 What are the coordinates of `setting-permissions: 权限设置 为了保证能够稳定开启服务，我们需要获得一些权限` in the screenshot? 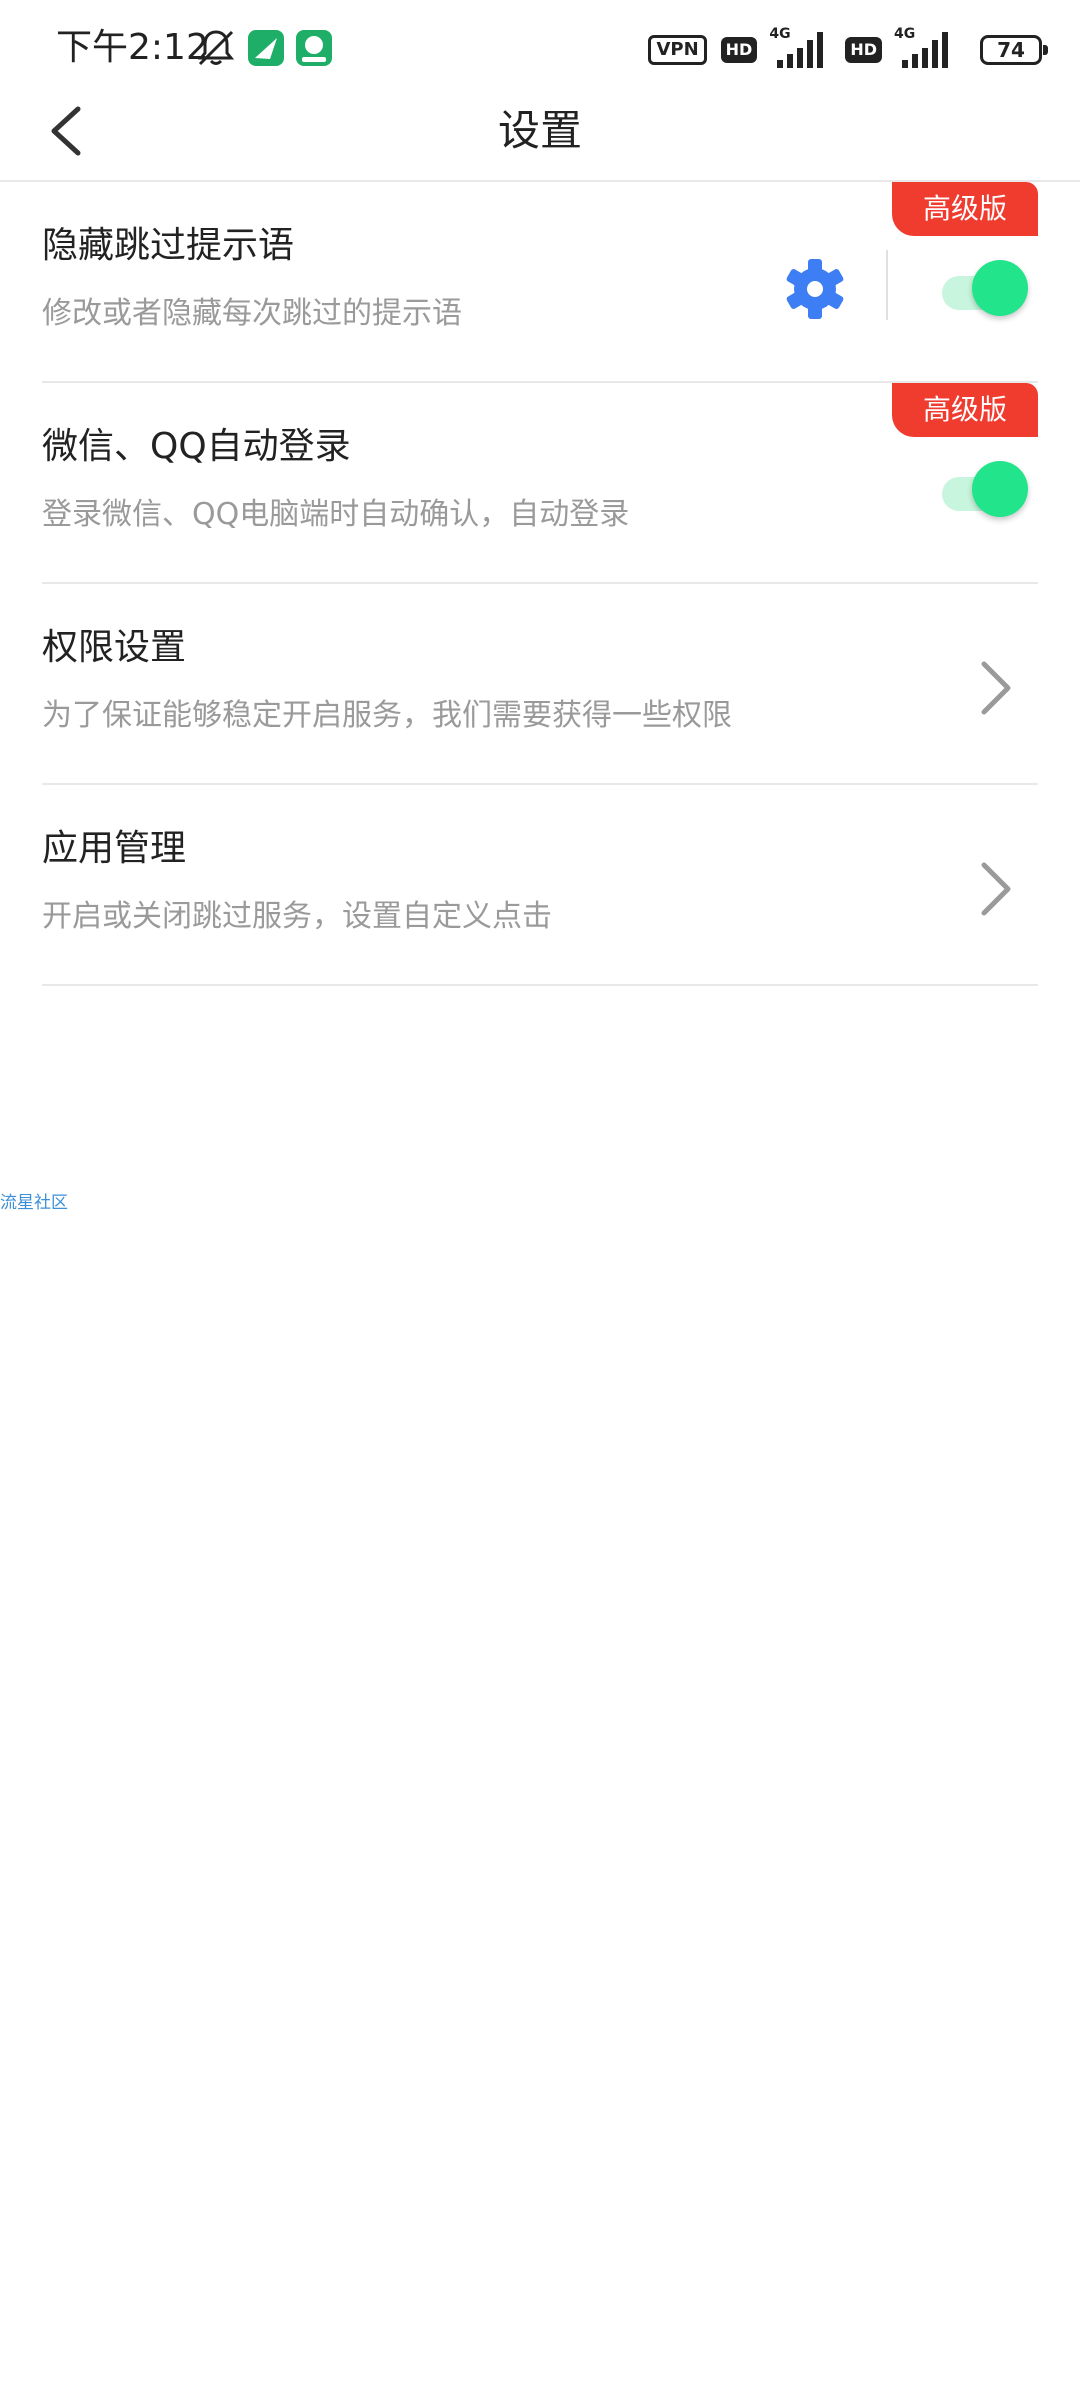 It's located at (540, 684).